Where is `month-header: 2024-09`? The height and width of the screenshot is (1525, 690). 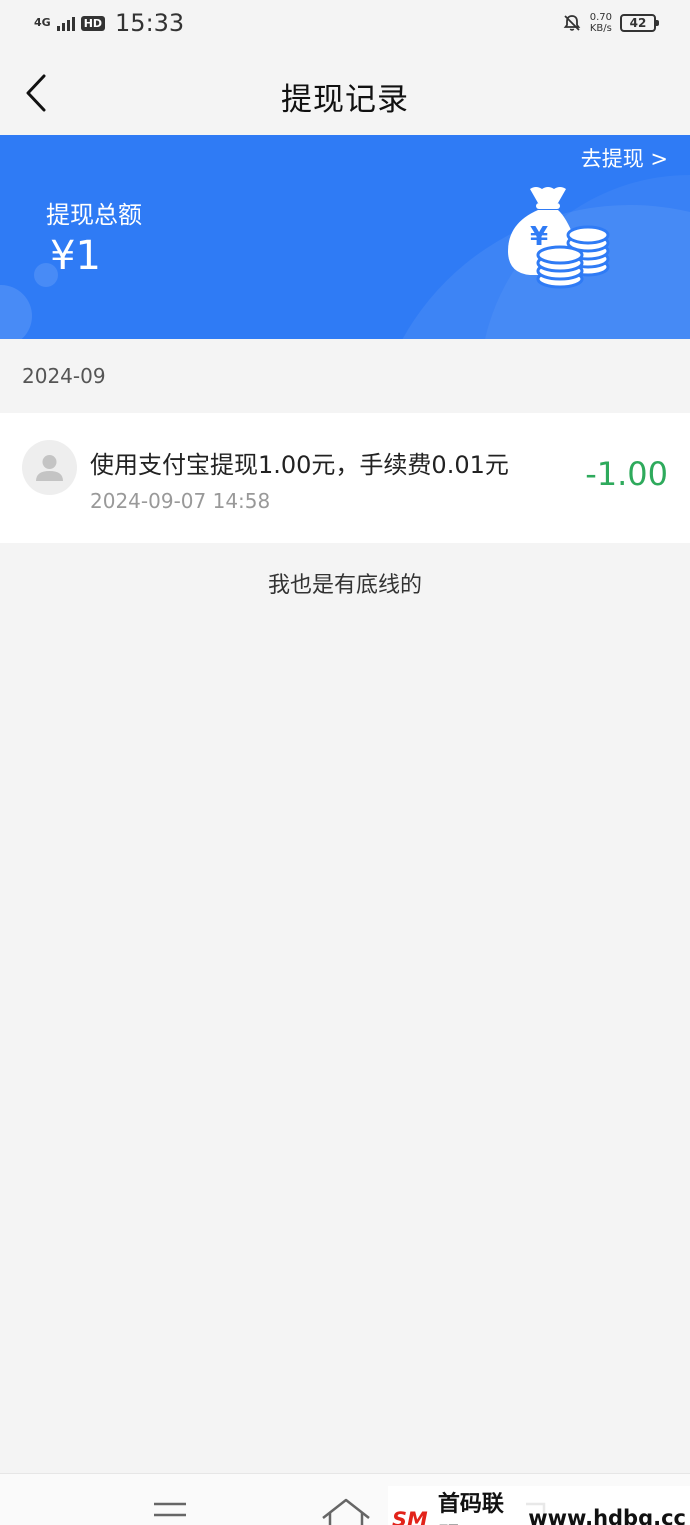 month-header: 2024-09 is located at coordinates (345, 376).